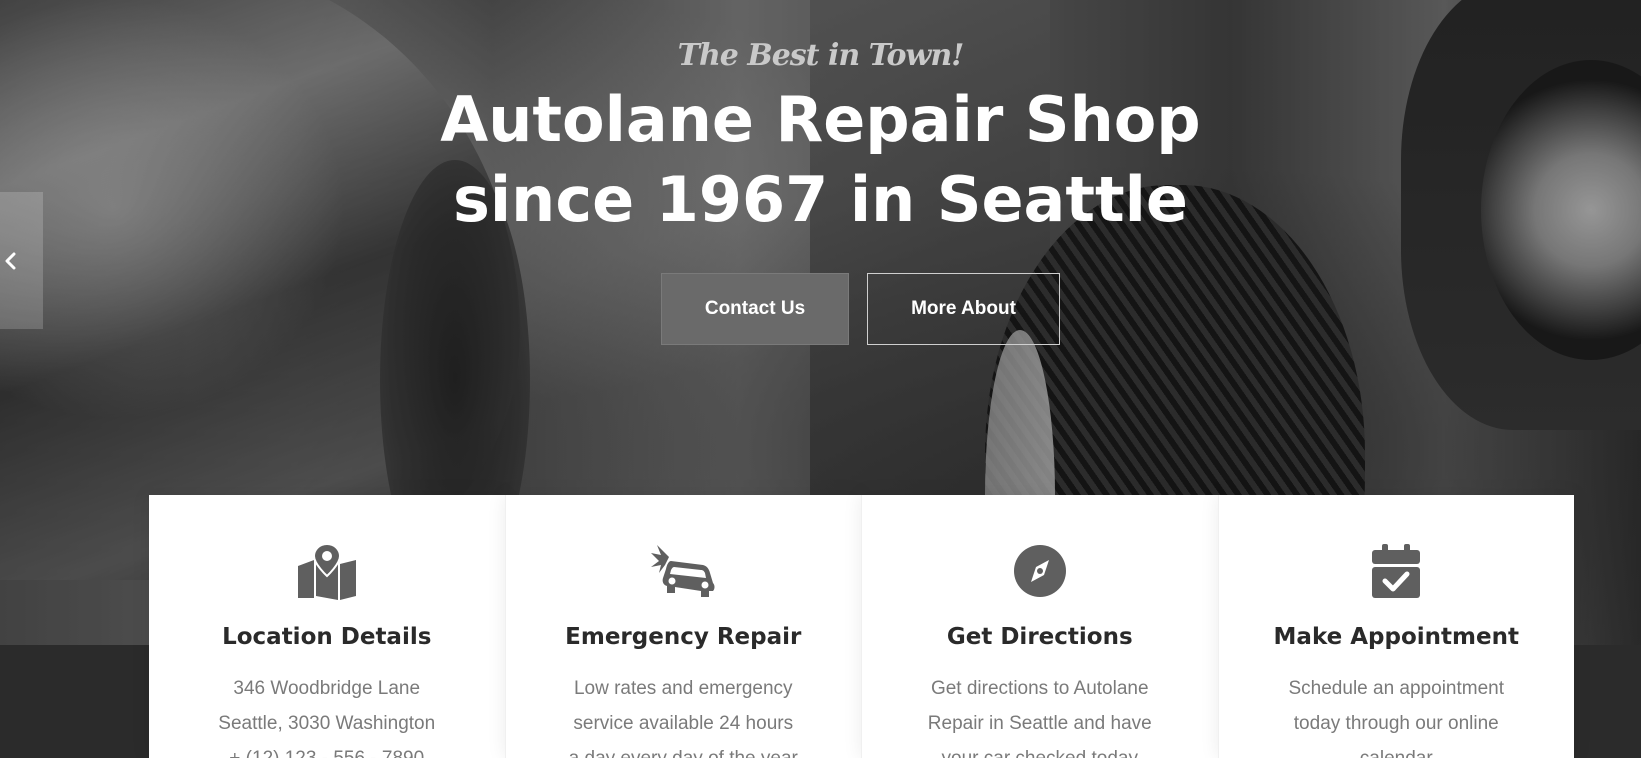  What do you see at coordinates (327, 688) in the screenshot?
I see `feature-line: 346 Woodbridge Lane` at bounding box center [327, 688].